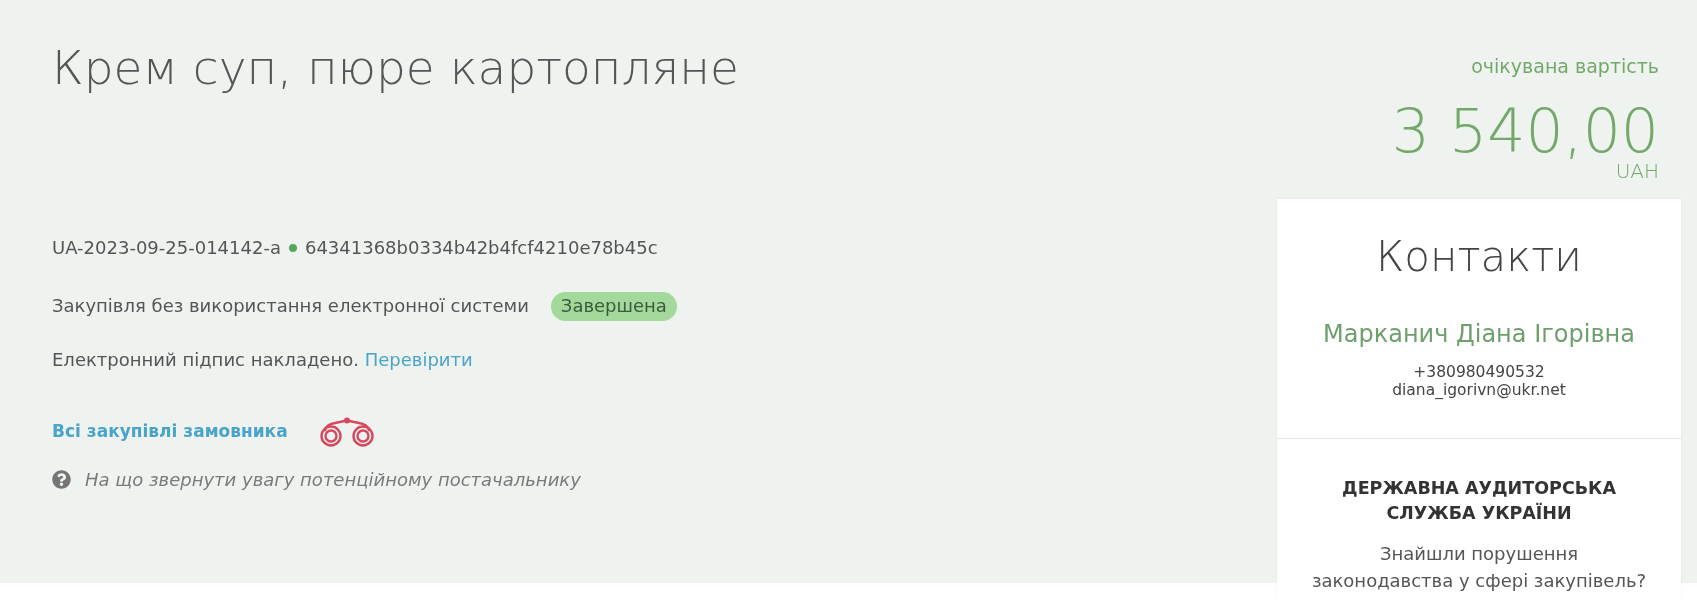 The height and width of the screenshot is (600, 1697). I want to click on contacts-title: Контакти, so click(1479, 257).